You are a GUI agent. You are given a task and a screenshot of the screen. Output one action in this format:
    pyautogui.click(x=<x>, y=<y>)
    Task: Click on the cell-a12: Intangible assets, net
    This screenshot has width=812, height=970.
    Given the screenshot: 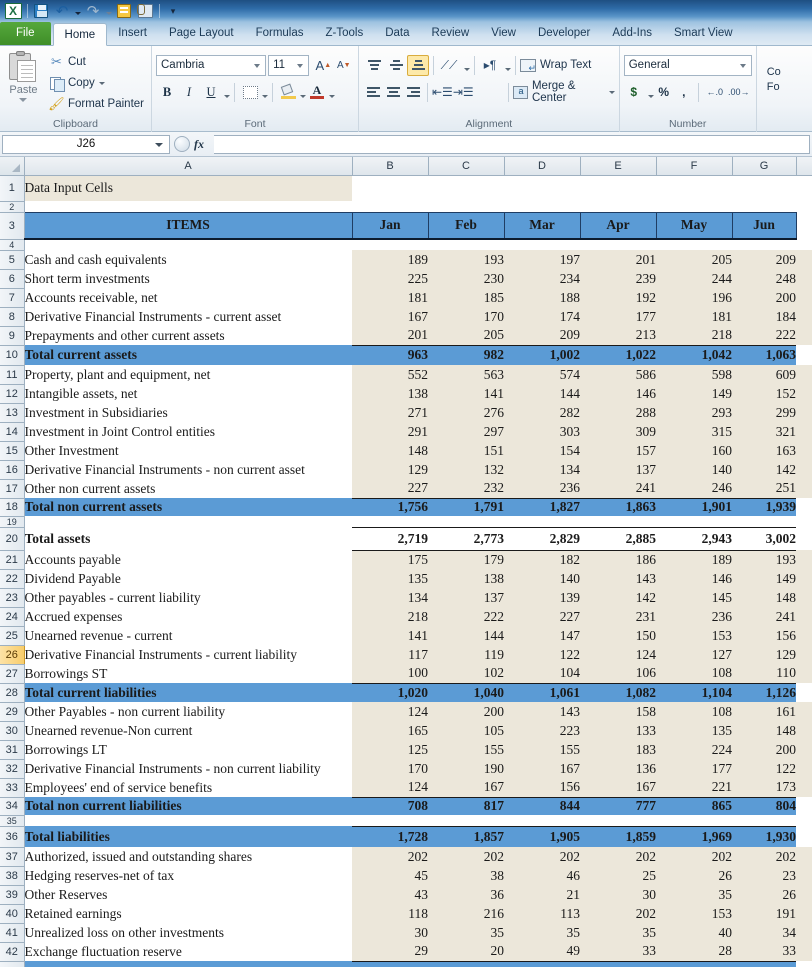 What is the action you would take?
    pyautogui.click(x=188, y=393)
    